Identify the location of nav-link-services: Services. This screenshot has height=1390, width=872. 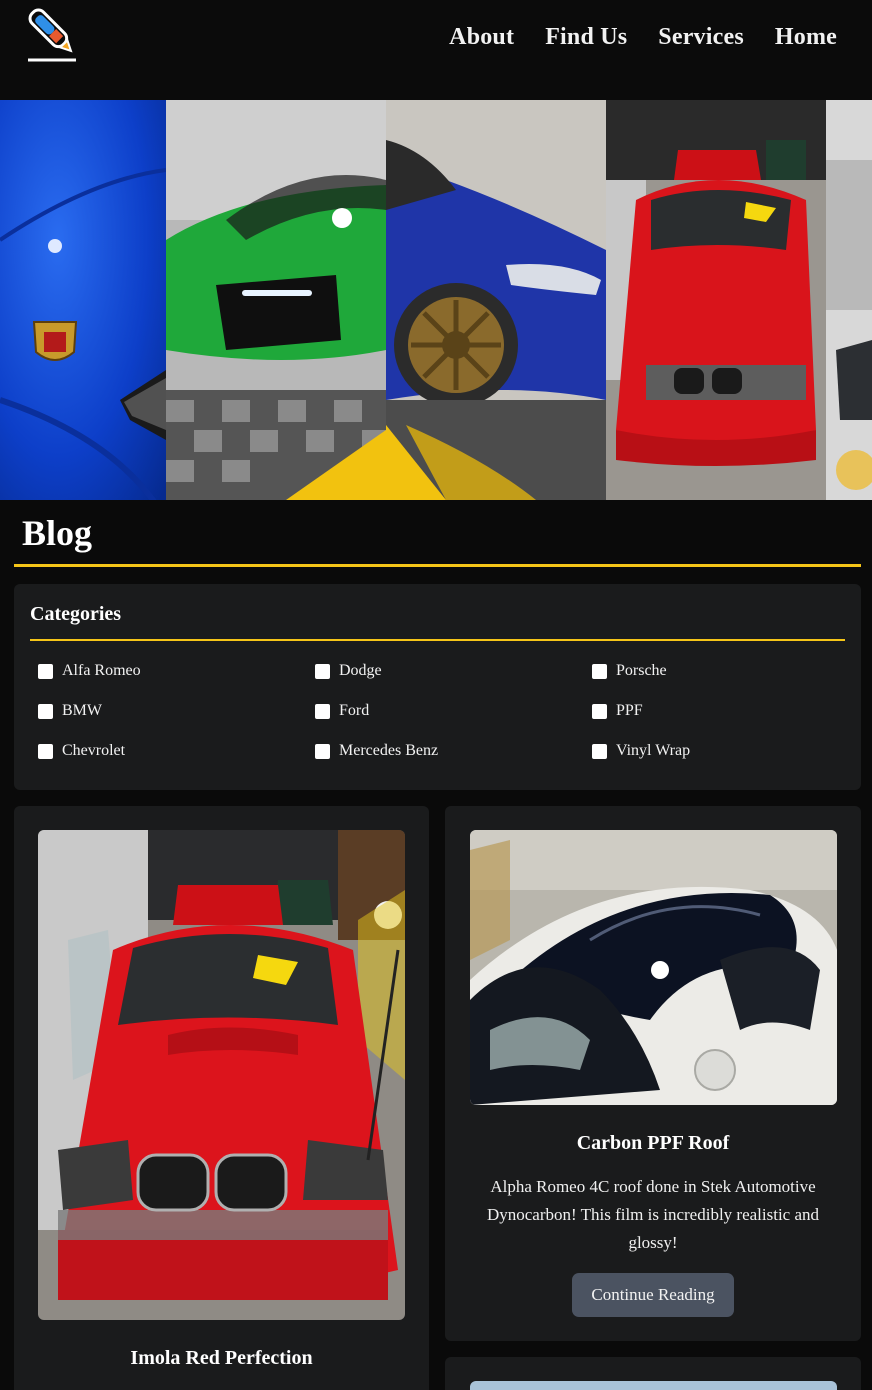
(701, 37).